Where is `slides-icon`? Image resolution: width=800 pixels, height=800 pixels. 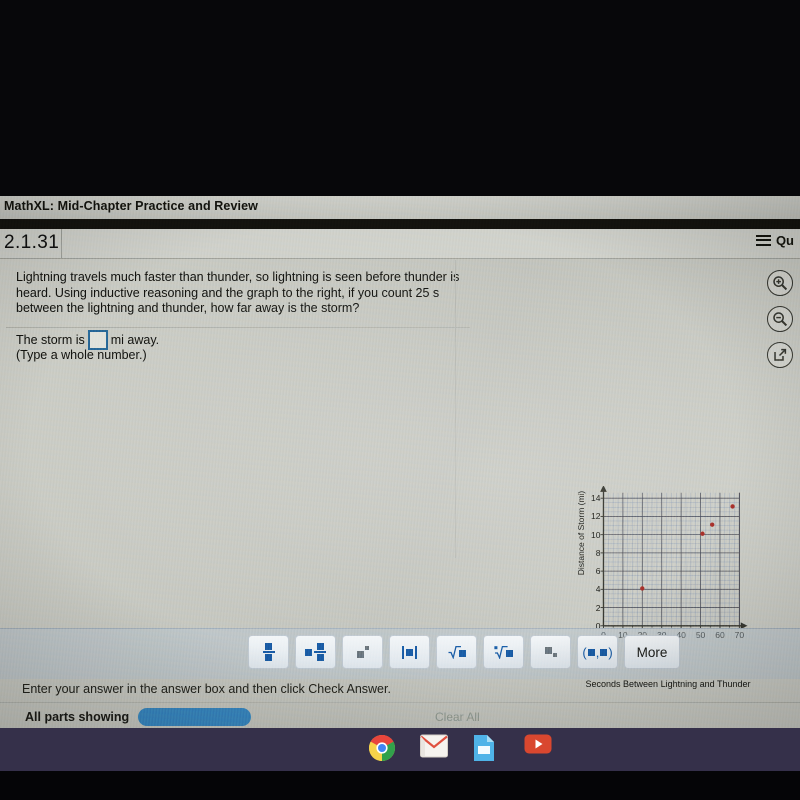
slides-icon is located at coordinates (486, 748).